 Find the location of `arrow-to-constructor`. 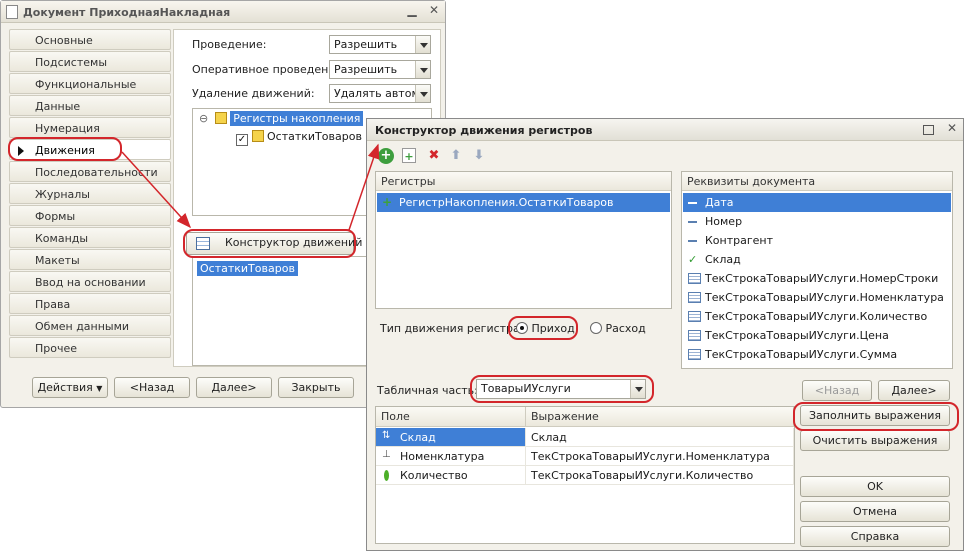

arrow-to-constructor is located at coordinates (156, 190).